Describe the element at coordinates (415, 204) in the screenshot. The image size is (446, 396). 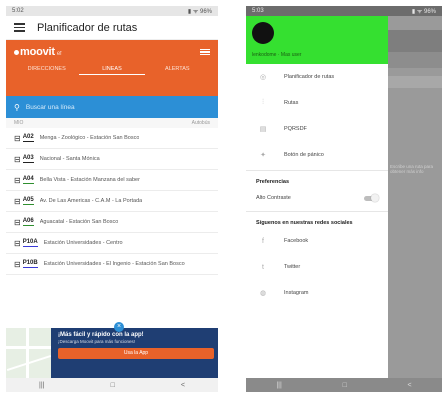
I see `dimmed-background: Escribe una ruta para obtener más info` at that location.